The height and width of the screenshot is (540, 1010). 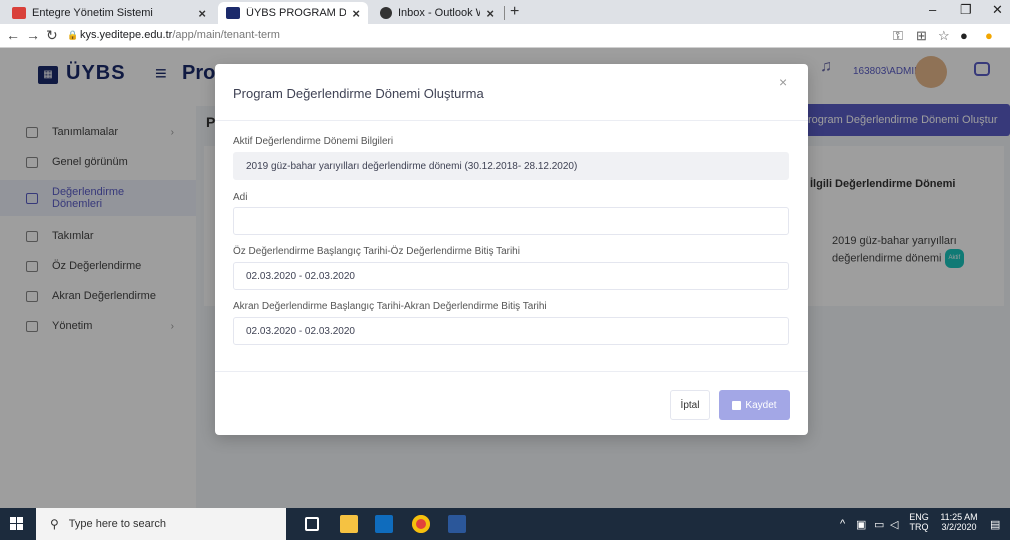 I want to click on save-label: Kaydet, so click(x=761, y=405).